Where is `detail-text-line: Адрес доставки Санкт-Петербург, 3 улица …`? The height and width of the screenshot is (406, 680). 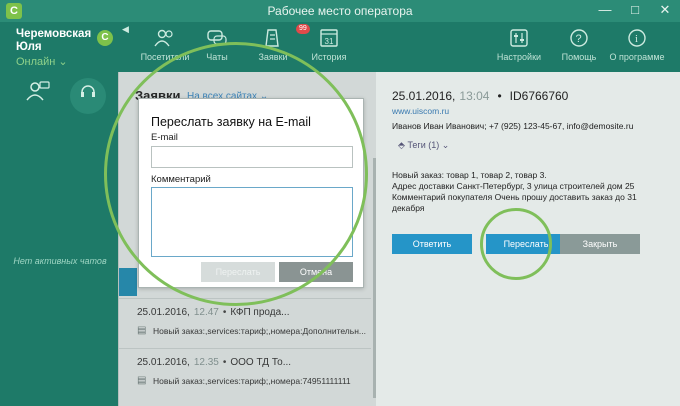 detail-text-line: Адрес доставки Санкт-Петербург, 3 улица … is located at coordinates (513, 186).